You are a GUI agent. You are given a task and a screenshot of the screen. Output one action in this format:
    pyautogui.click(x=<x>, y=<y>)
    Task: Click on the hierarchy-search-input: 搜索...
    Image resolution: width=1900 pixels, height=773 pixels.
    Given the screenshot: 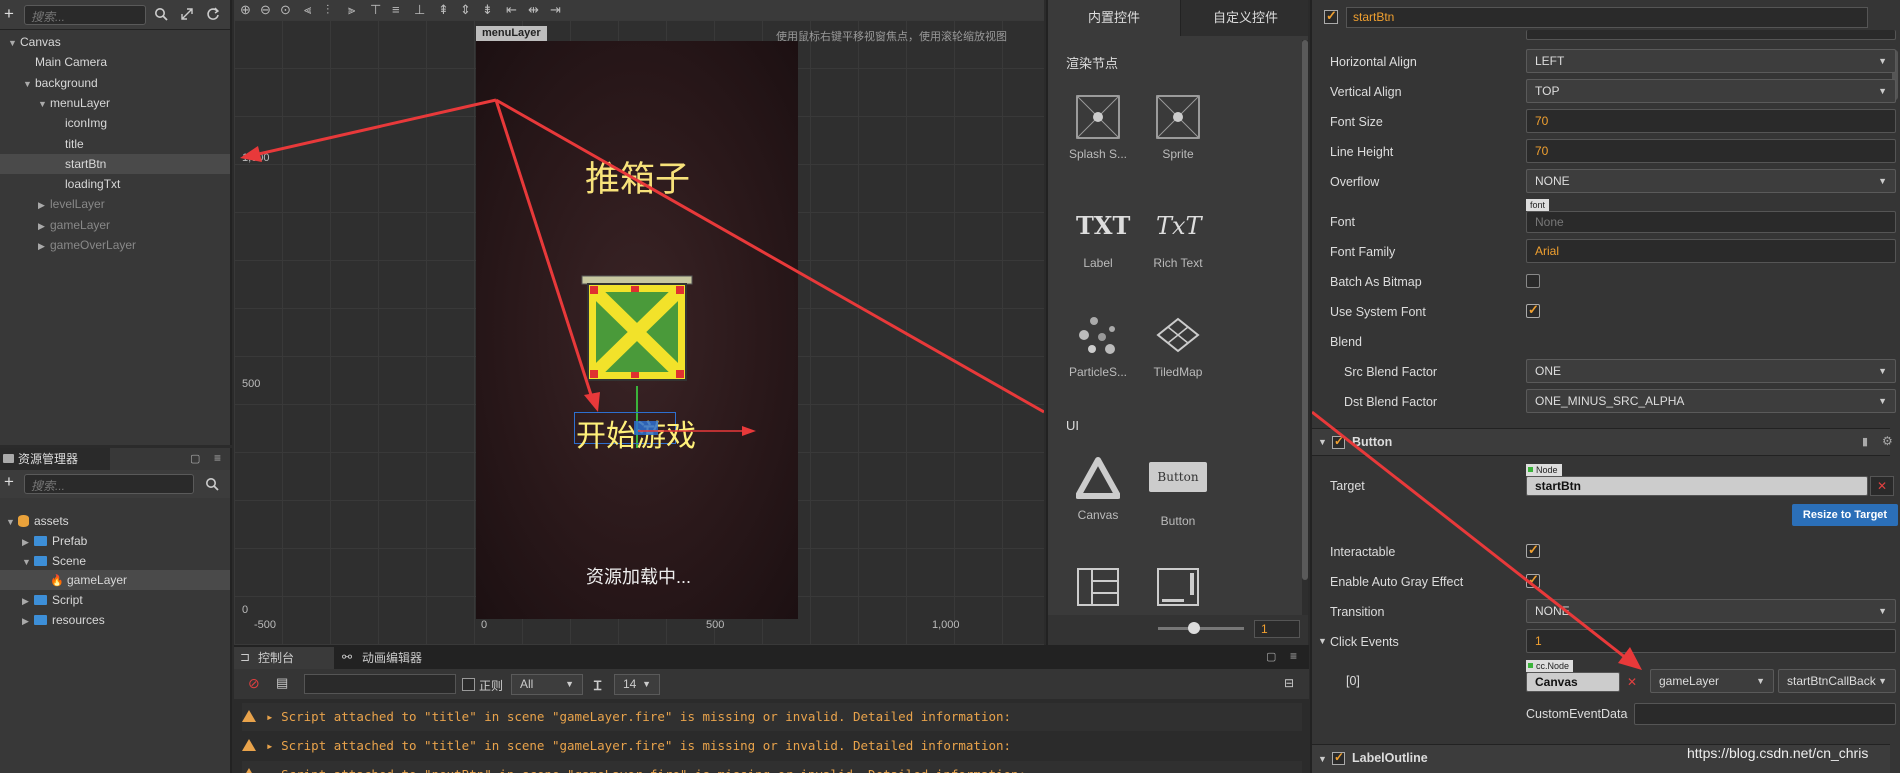 What is the action you would take?
    pyautogui.click(x=85, y=15)
    